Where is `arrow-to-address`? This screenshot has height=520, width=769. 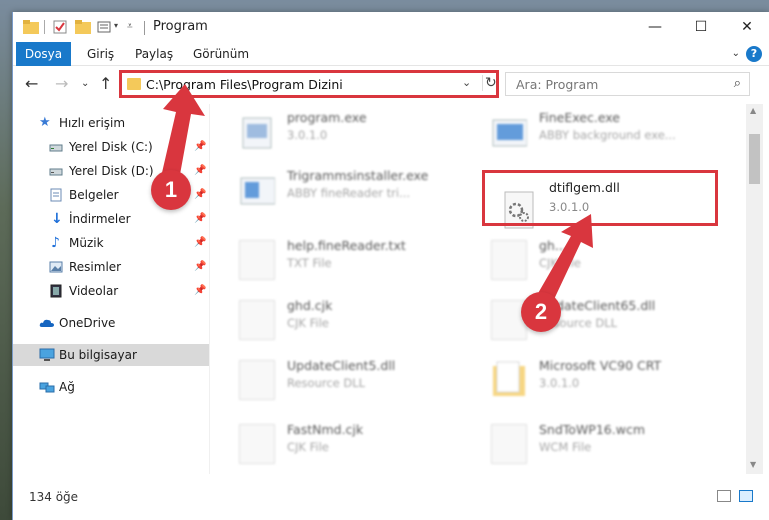 arrow-to-address is located at coordinates (183, 132).